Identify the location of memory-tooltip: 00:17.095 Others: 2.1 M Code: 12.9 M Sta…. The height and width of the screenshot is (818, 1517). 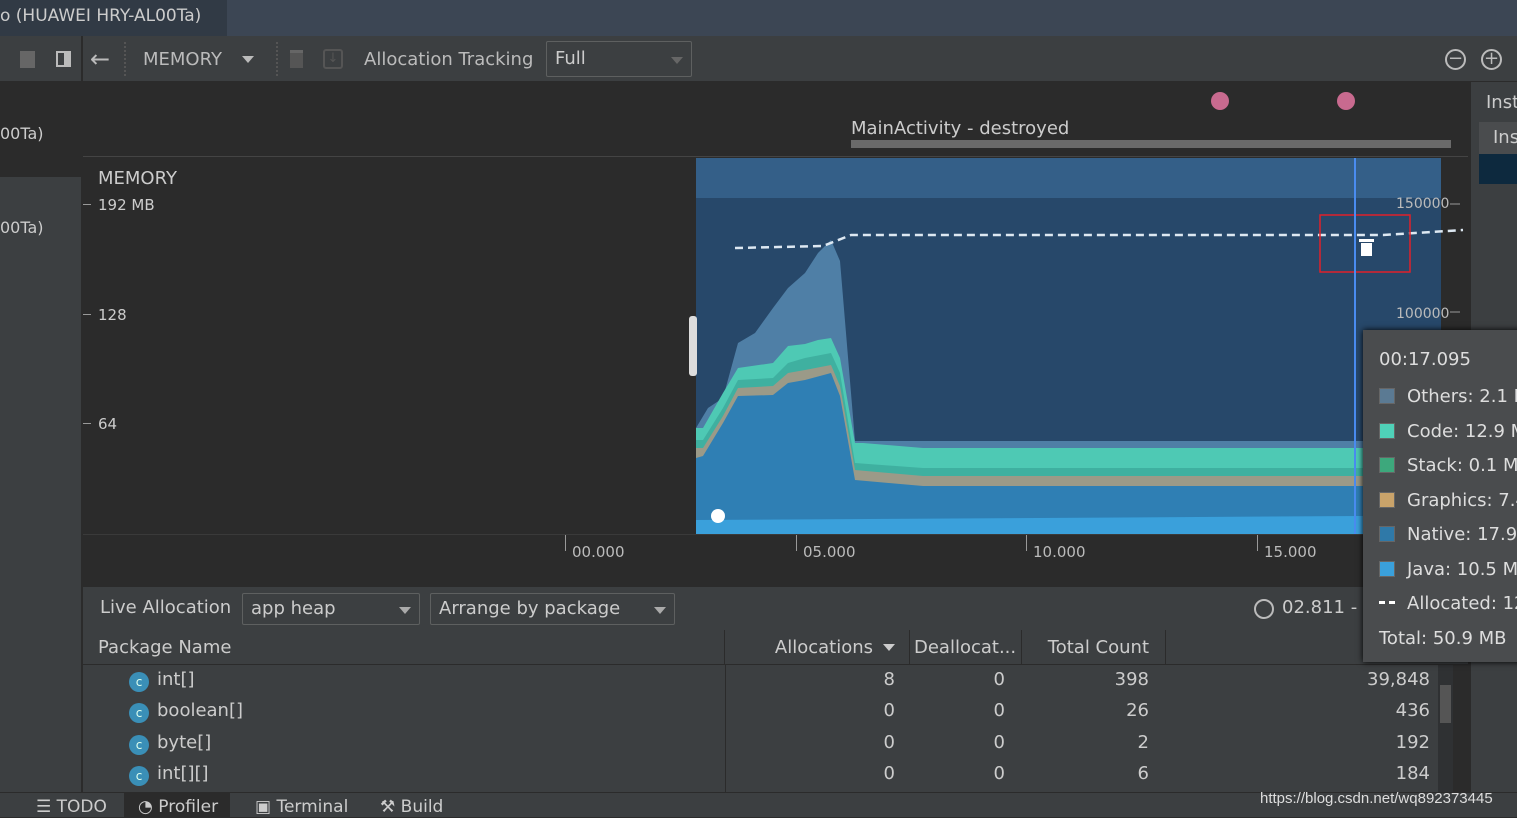
(1440, 496).